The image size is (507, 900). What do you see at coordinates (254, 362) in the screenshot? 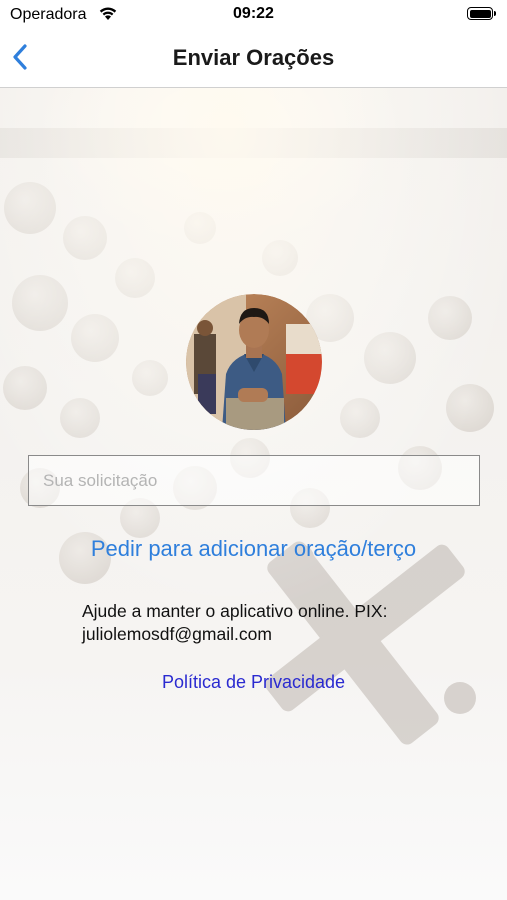
I see `profile-photo` at bounding box center [254, 362].